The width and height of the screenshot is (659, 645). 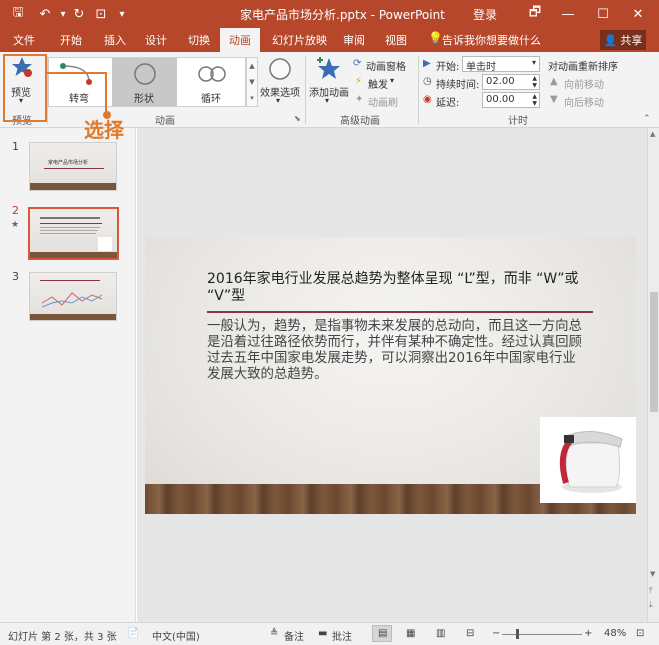 What do you see at coordinates (400, 312) in the screenshot?
I see `title-underline` at bounding box center [400, 312].